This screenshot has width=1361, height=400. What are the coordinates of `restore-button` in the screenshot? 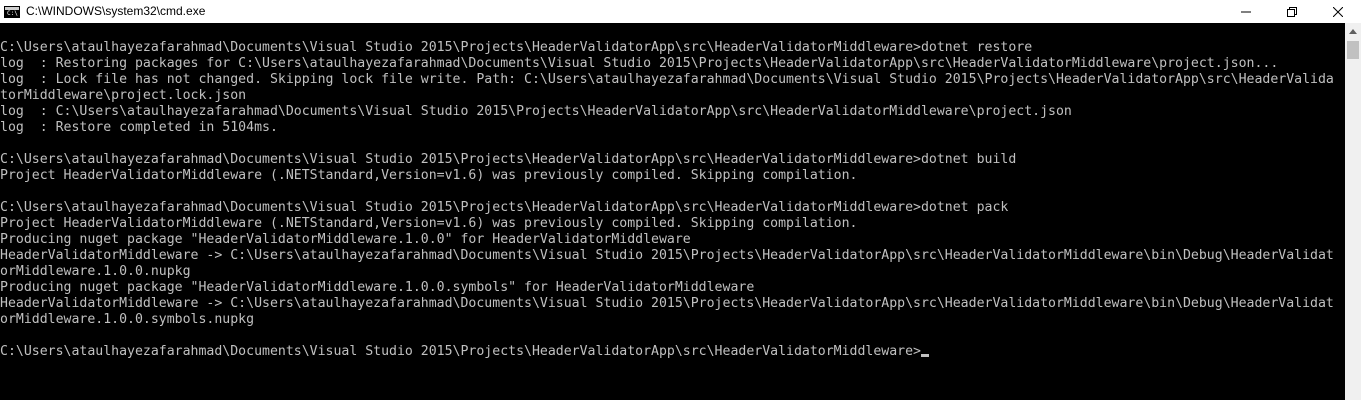 It's located at (1292, 11).